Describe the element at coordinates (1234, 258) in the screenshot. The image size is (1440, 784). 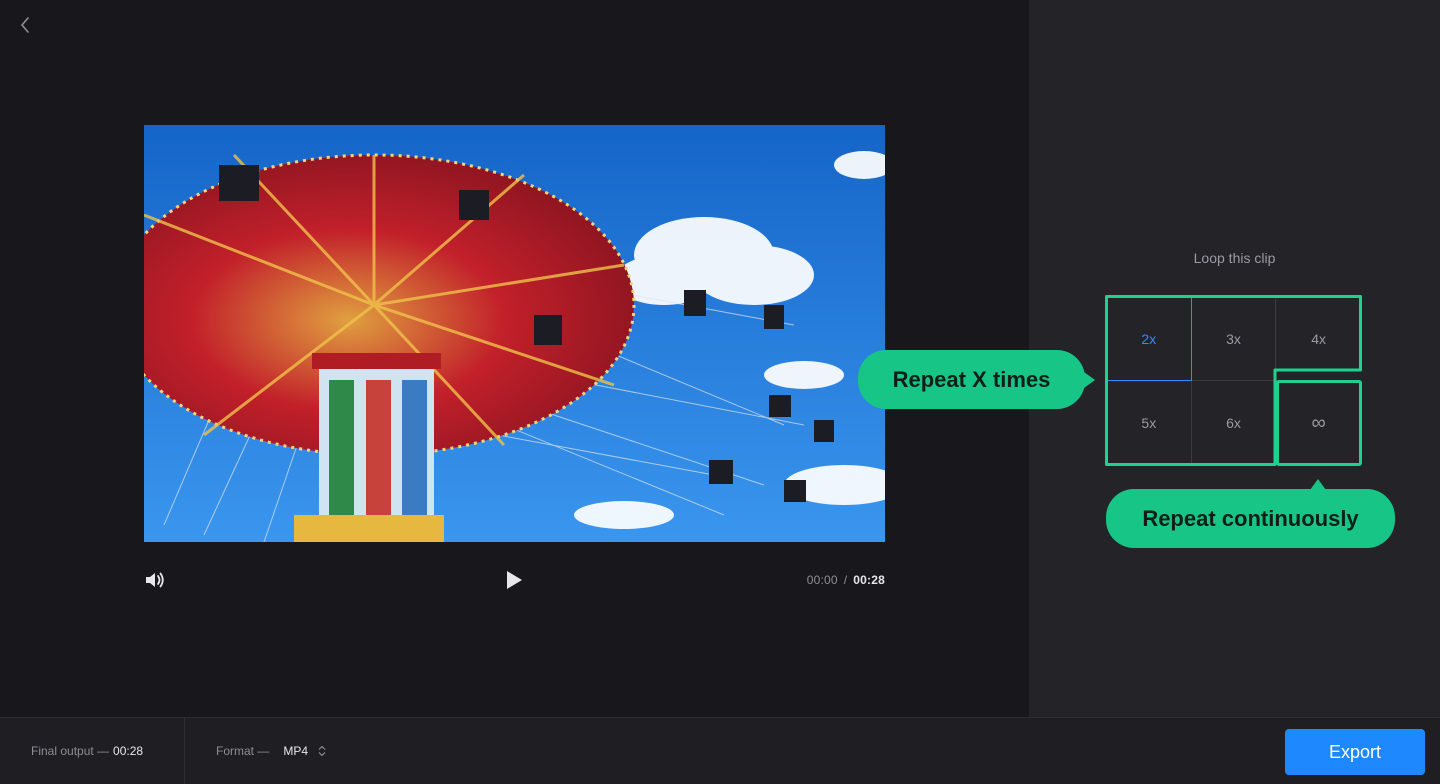
I see `panel-title: Loop this clip` at that location.